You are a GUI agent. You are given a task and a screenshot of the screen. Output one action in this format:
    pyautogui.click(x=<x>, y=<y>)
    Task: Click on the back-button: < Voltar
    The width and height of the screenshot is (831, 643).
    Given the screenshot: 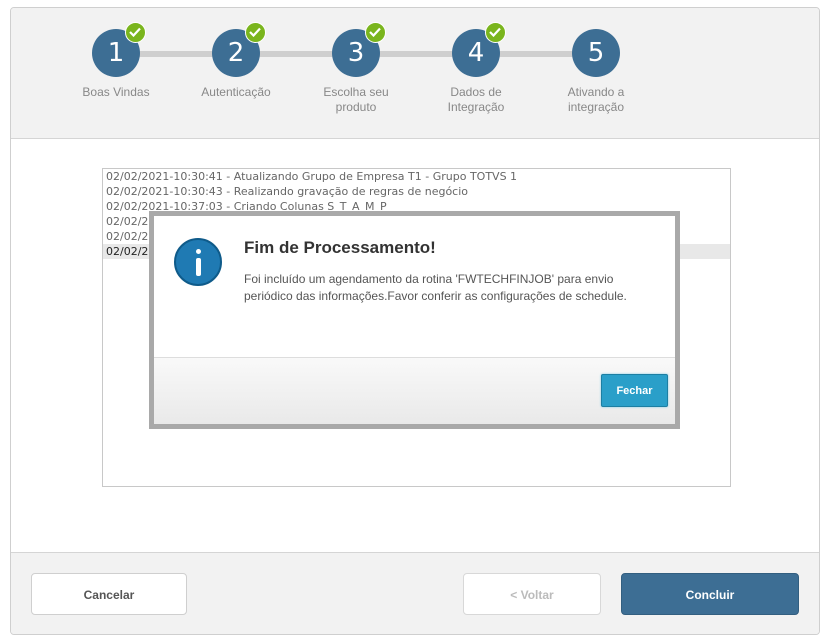 What is the action you would take?
    pyautogui.click(x=532, y=594)
    